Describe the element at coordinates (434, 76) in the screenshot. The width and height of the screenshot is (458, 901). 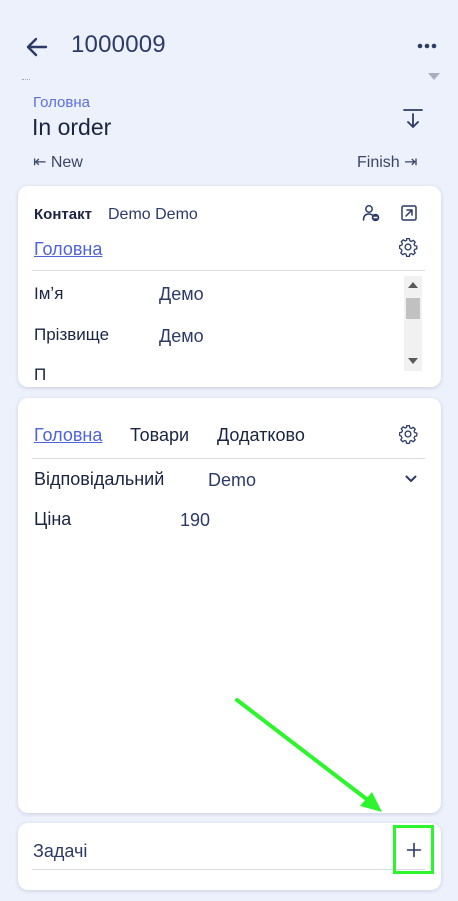
I see `expand-triangle-icon` at that location.